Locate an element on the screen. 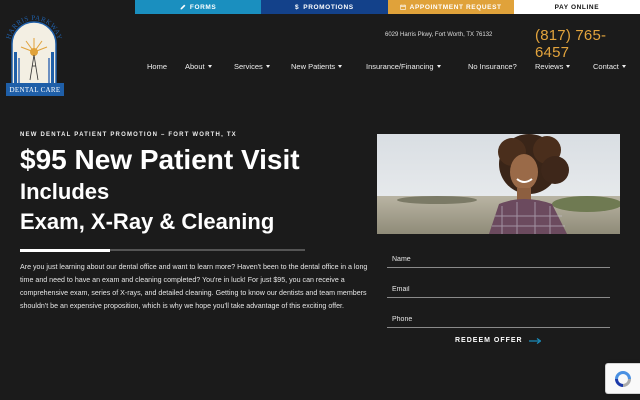 Image resolution: width=640 pixels, height=400 pixels. appointment-label: Appointment Request is located at coordinates (455, 7).